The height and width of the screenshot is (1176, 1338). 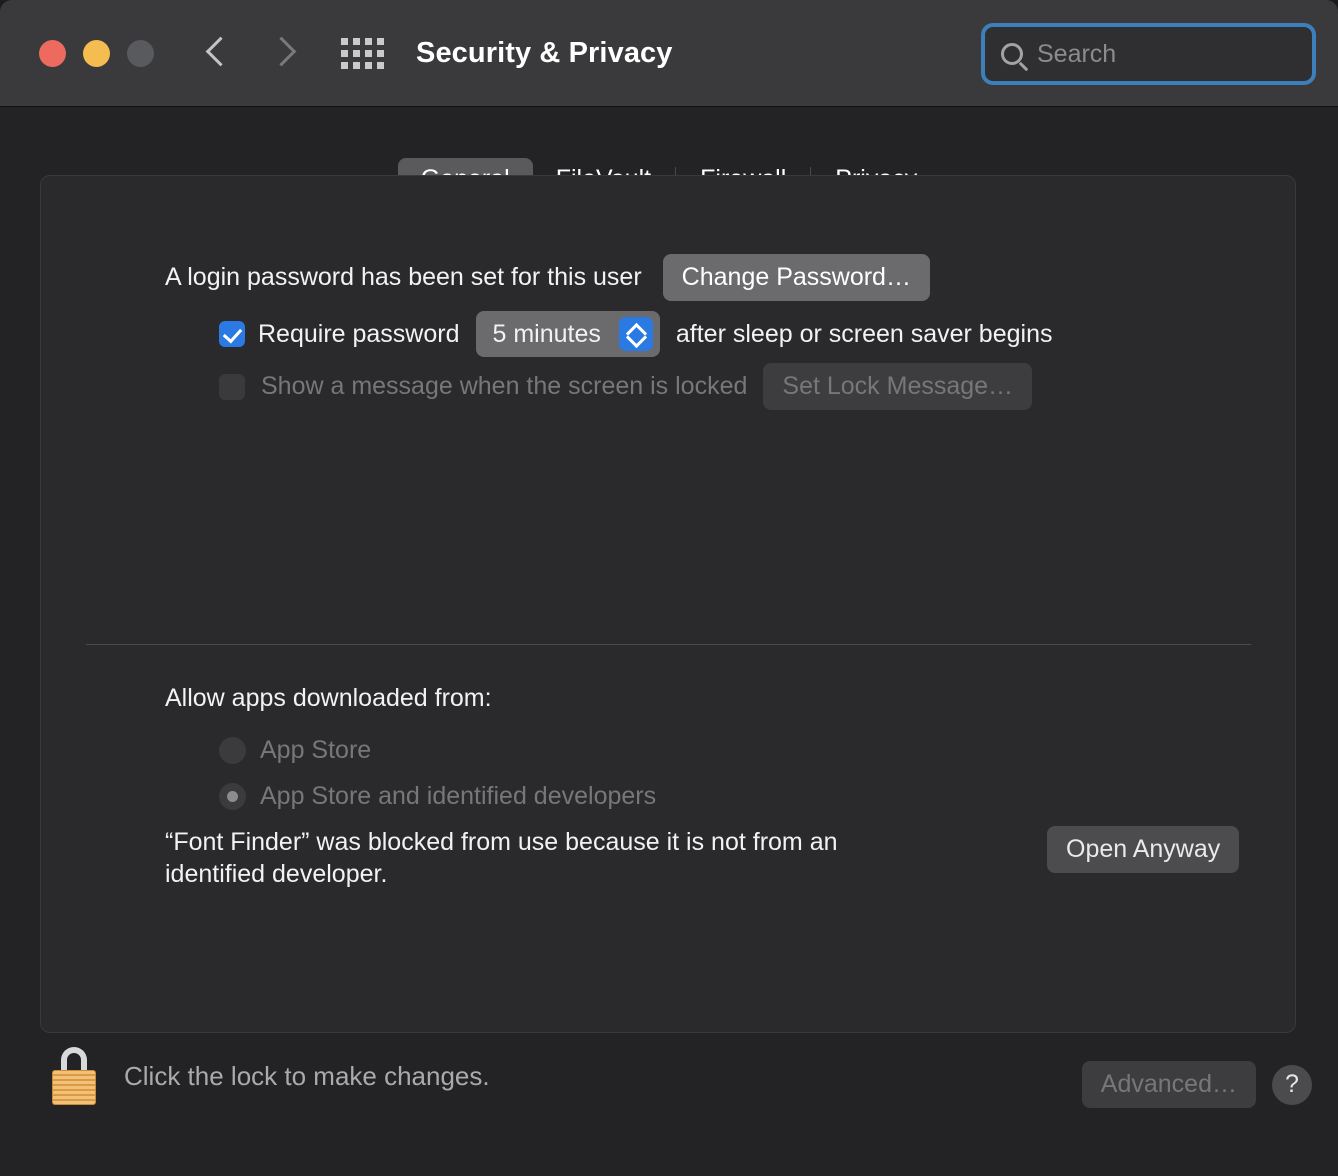 I want to click on minimize-button, so click(x=96, y=53).